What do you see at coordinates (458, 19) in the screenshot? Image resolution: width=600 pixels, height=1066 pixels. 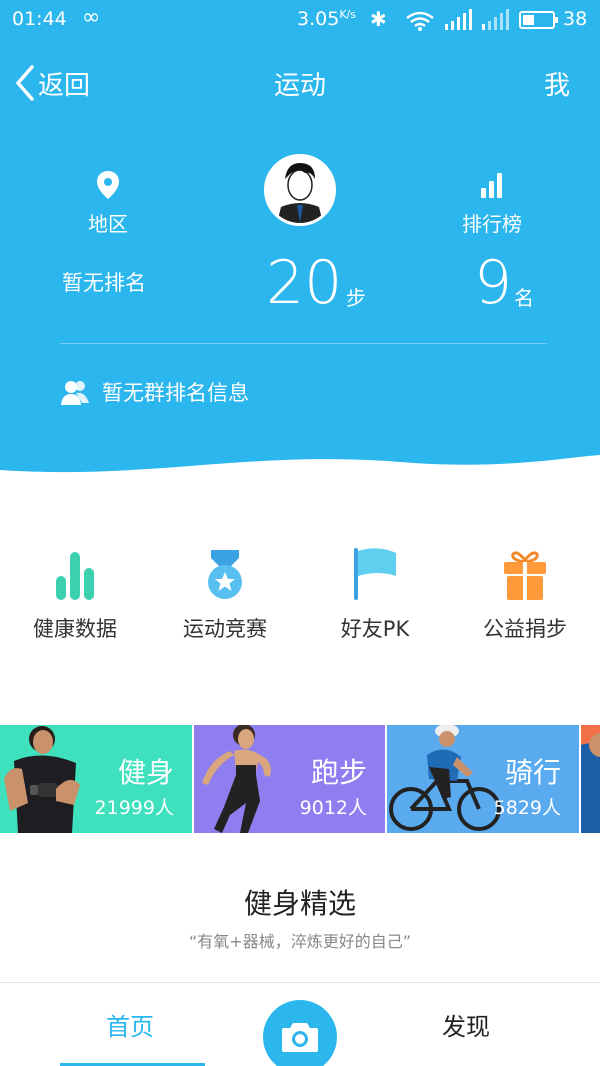 I see `signal-icon` at bounding box center [458, 19].